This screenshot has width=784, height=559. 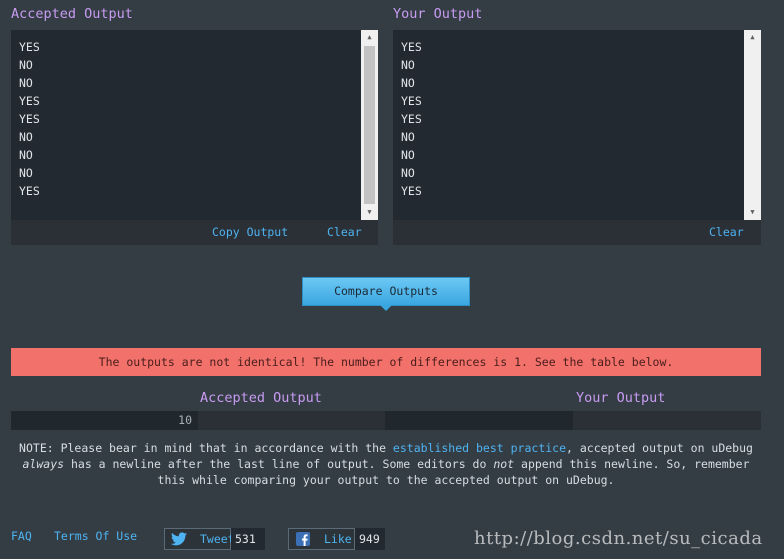 What do you see at coordinates (618, 538) in the screenshot?
I see `blog-watermark: http://blog.csdn.net/su_cicada` at bounding box center [618, 538].